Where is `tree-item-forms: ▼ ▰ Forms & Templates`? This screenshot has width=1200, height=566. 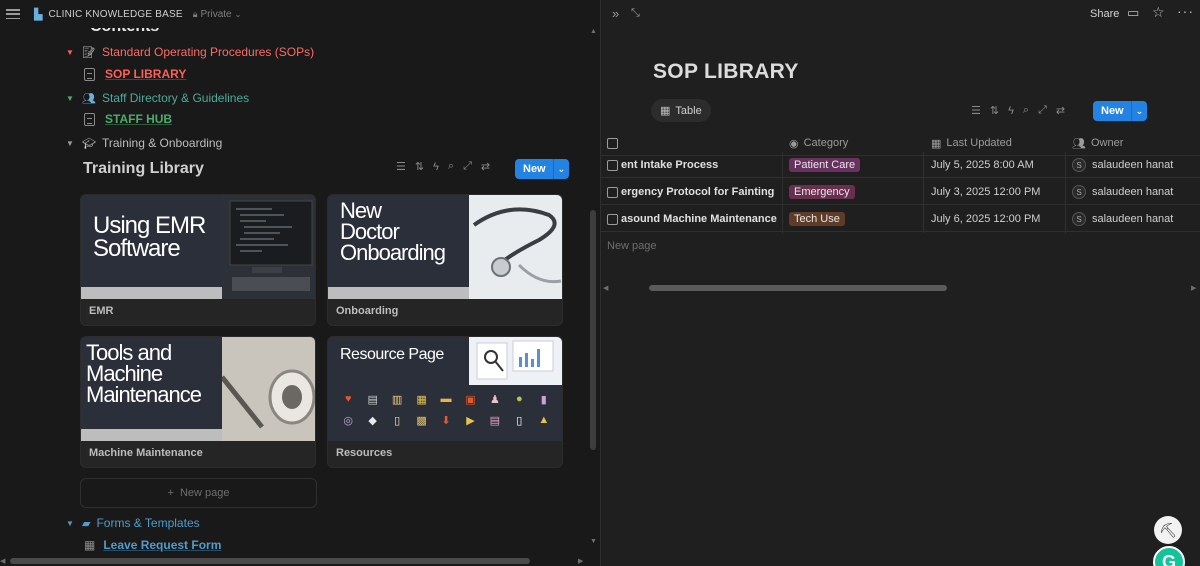 tree-item-forms: ▼ ▰ Forms & Templates is located at coordinates (133, 523).